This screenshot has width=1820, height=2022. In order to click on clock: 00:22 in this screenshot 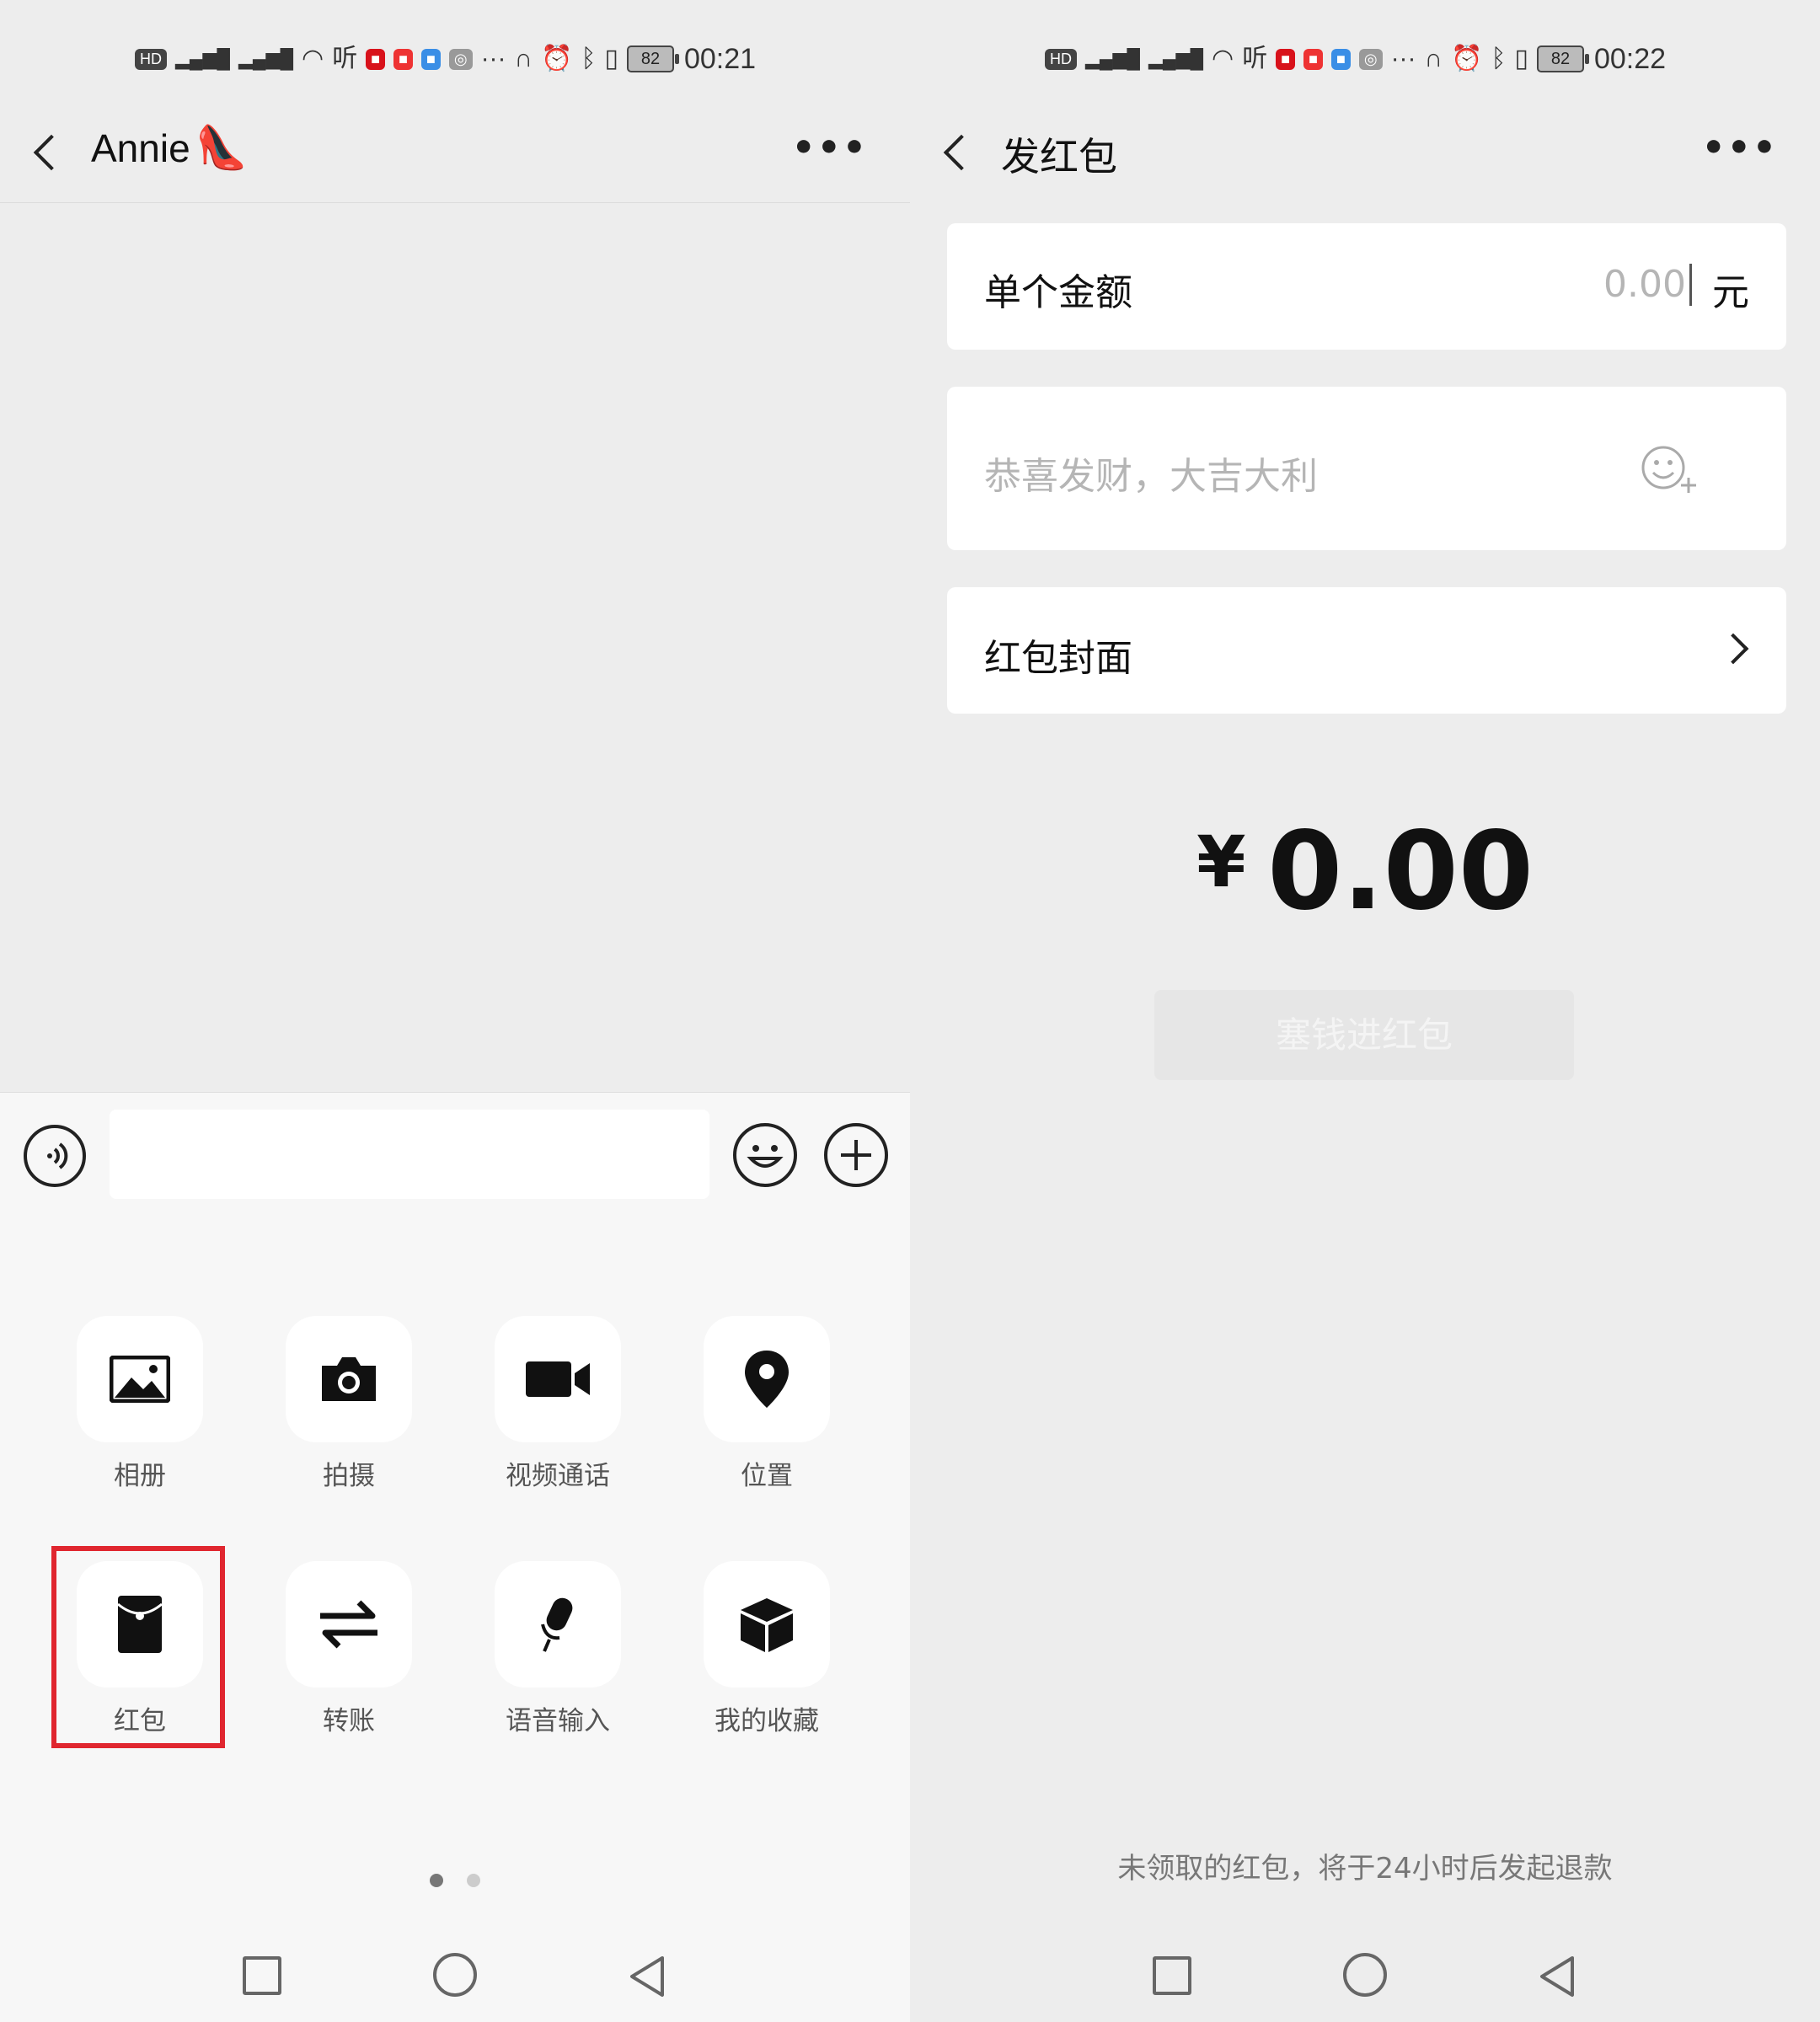, I will do `click(1630, 58)`.